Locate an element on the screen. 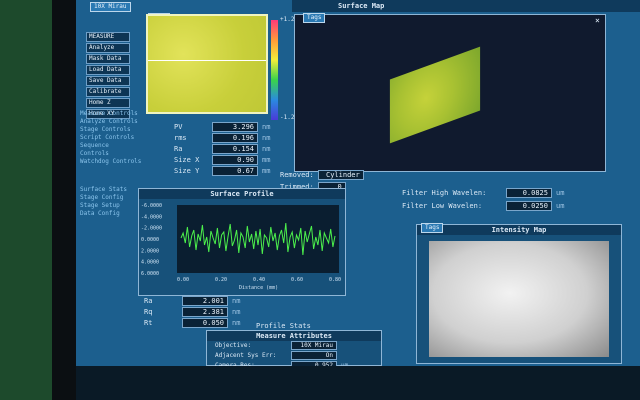 The image size is (640, 400). intensity-map-title: Intensity Map is located at coordinates (519, 230).